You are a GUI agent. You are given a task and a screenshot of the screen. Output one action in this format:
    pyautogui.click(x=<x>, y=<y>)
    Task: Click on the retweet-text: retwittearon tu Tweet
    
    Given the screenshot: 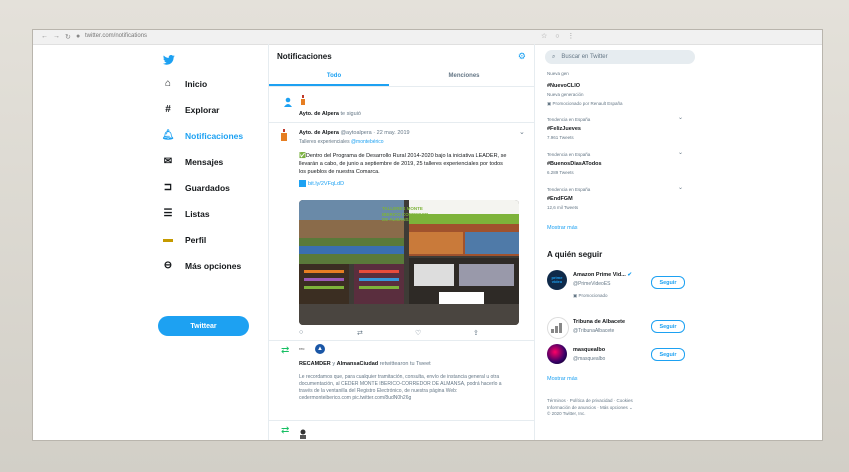 What is the action you would take?
    pyautogui.click(x=405, y=364)
    